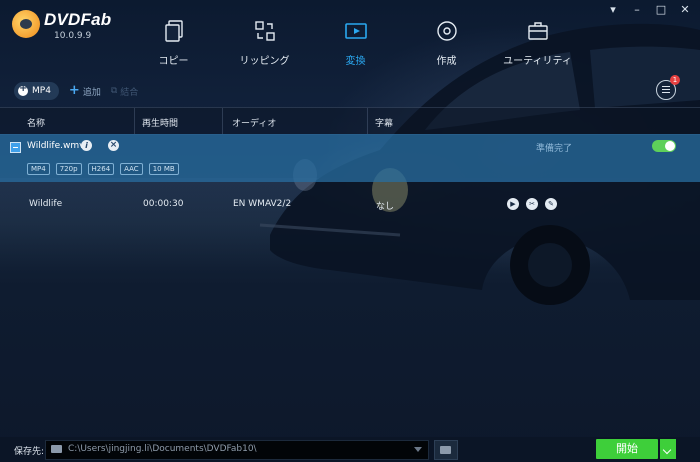 Image resolution: width=700 pixels, height=462 pixels. I want to click on tag-resolution: 720p, so click(68, 169).